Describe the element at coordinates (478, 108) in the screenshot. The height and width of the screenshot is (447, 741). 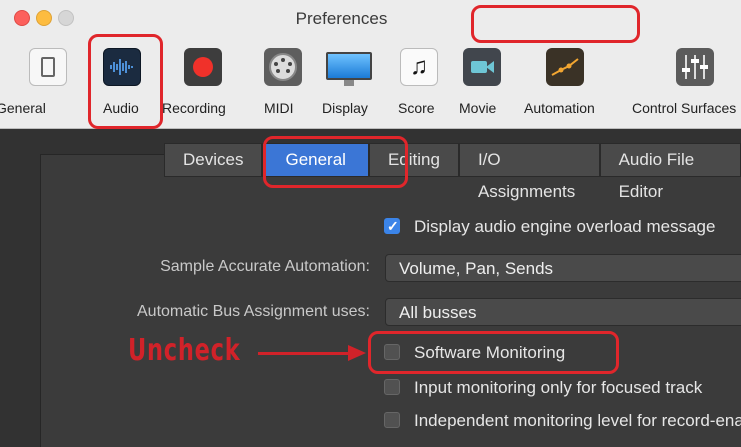
I see `toolbar-label: Movie` at that location.